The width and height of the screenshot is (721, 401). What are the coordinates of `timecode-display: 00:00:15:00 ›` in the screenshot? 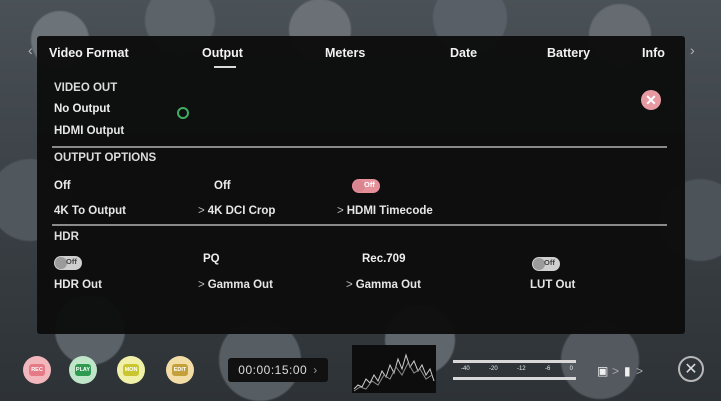 It's located at (278, 370).